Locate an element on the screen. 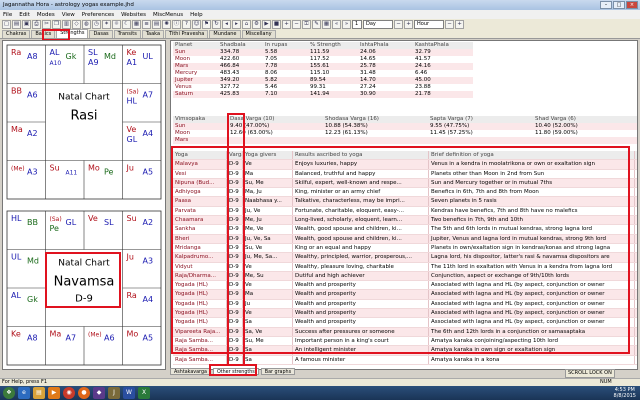  clock-icon: ◷ is located at coordinates (96, 24).